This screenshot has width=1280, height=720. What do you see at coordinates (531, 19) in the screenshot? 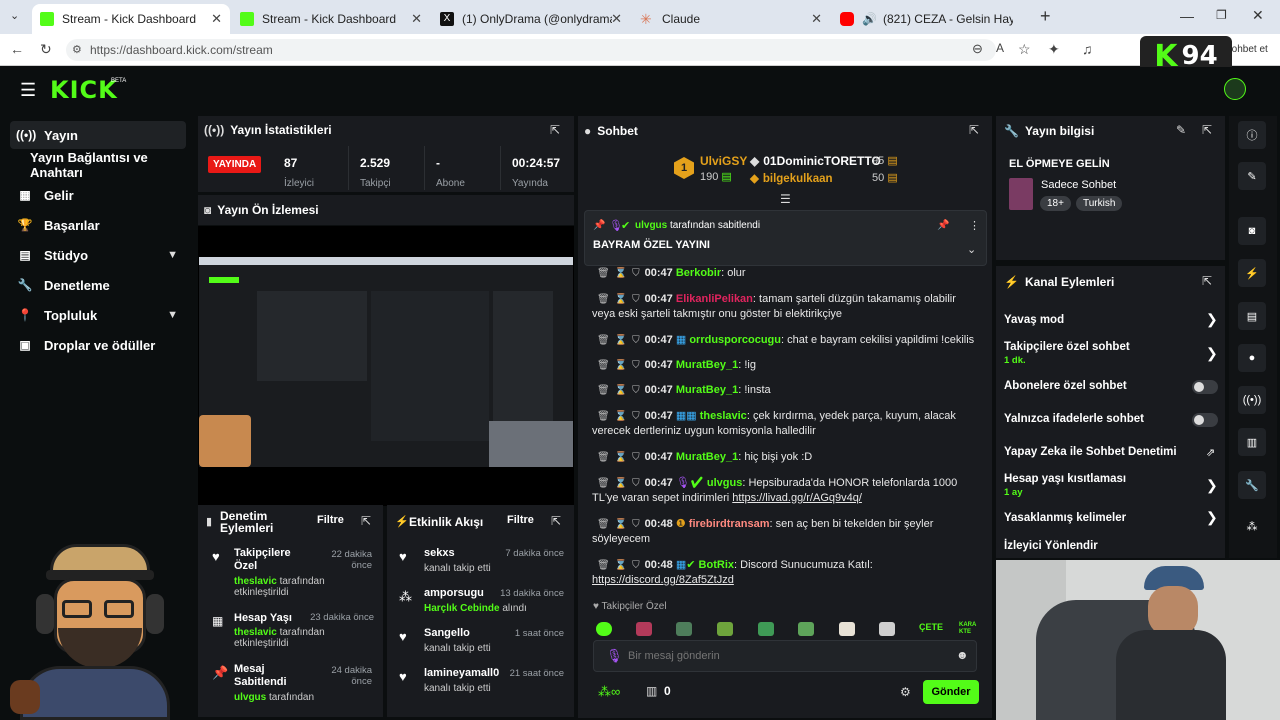
I see `browser-tab-3: X (1) OnlyDrama (@onlydramaX) / X ✕` at bounding box center [531, 19].